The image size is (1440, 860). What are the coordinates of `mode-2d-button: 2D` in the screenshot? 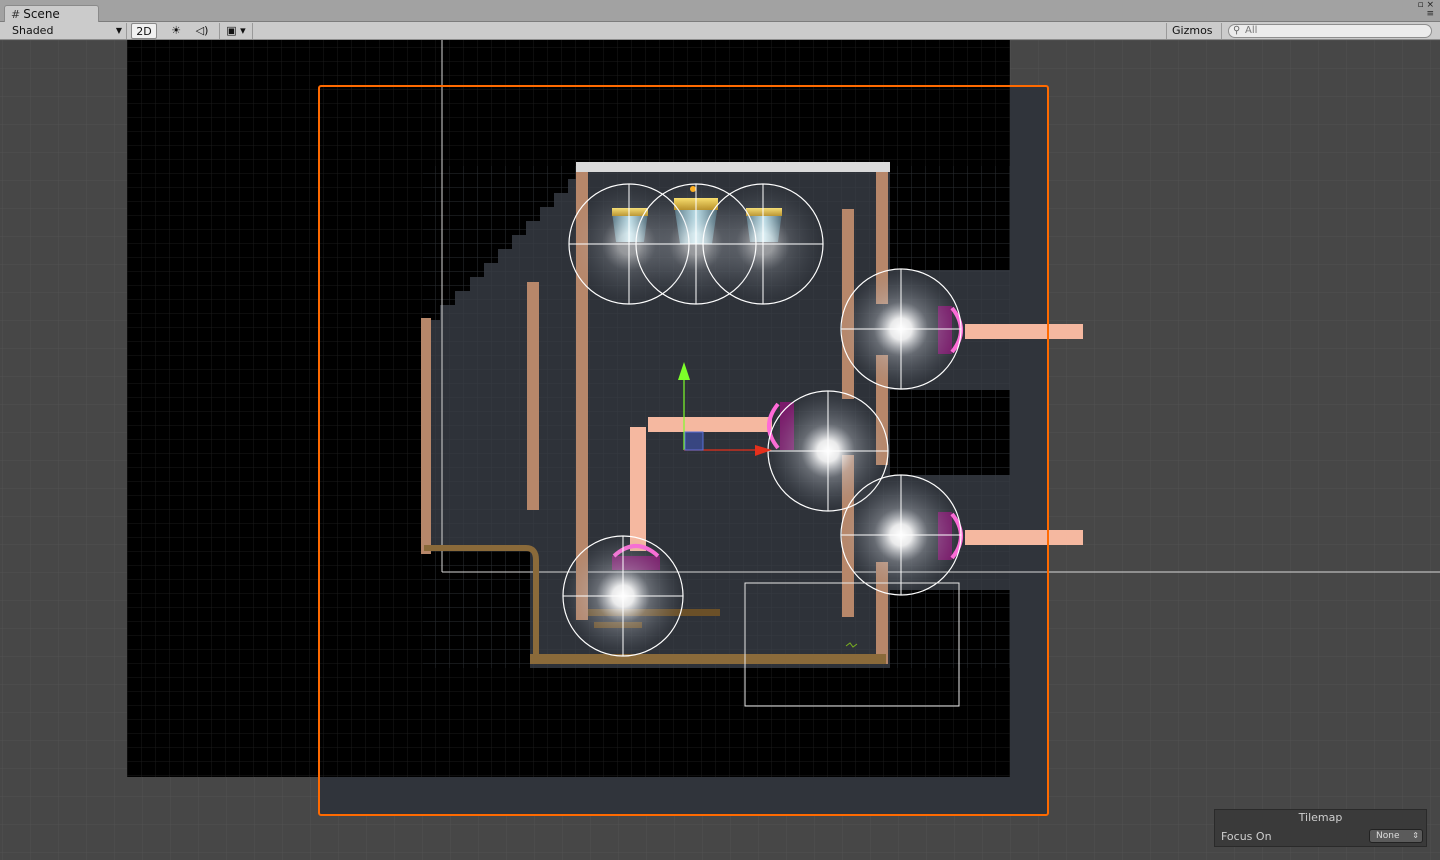 It's located at (144, 31).